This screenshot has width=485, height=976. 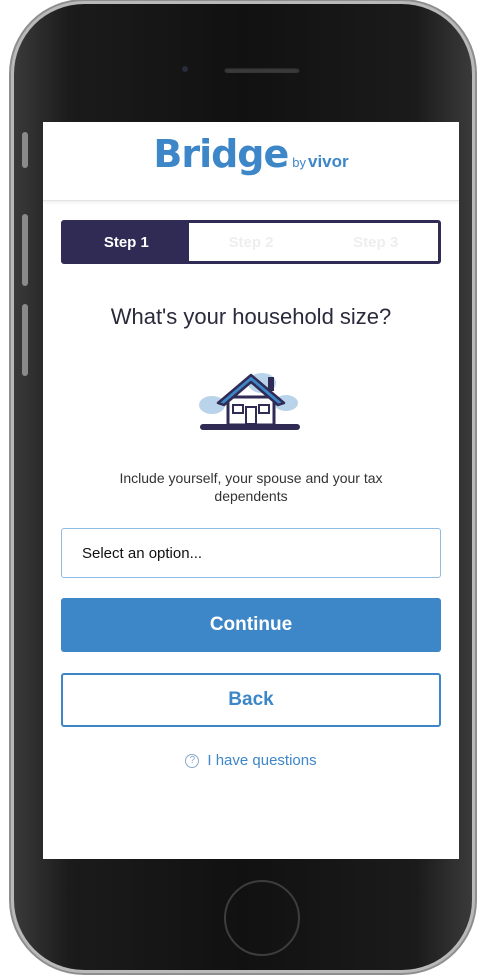 What do you see at coordinates (221, 154) in the screenshot?
I see `brand-name: Bridge` at bounding box center [221, 154].